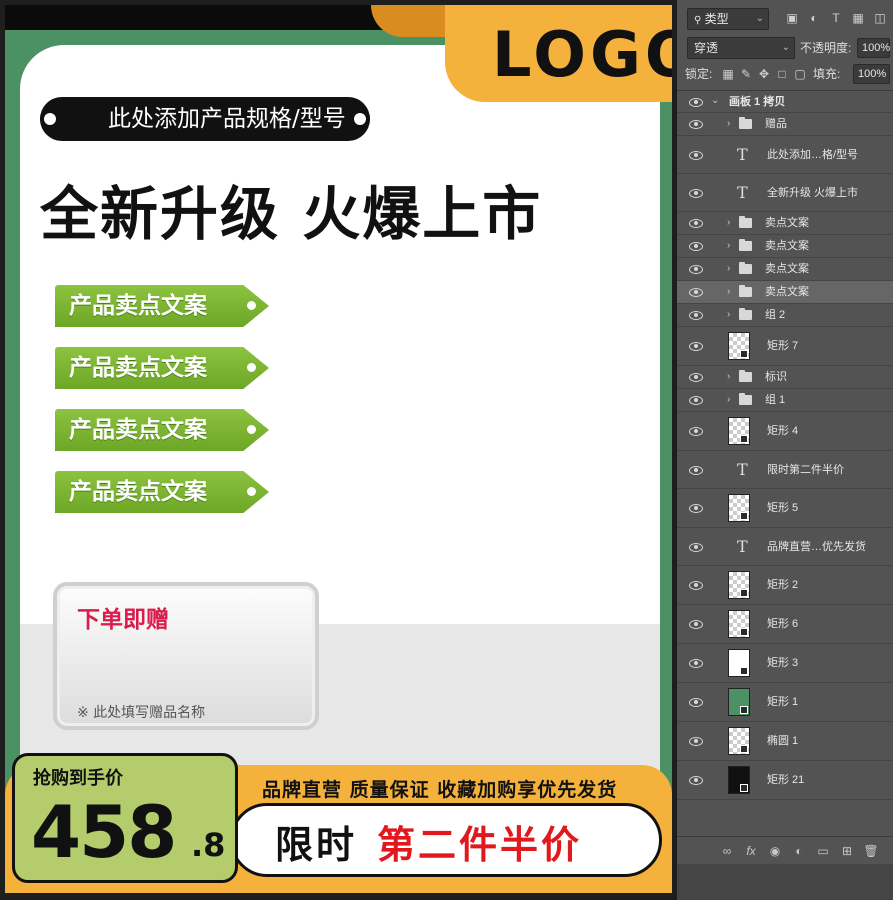 The height and width of the screenshot is (900, 893). Describe the element at coordinates (741, 48) in the screenshot. I see `blend-mode-select: 穿透 ⌄` at that location.